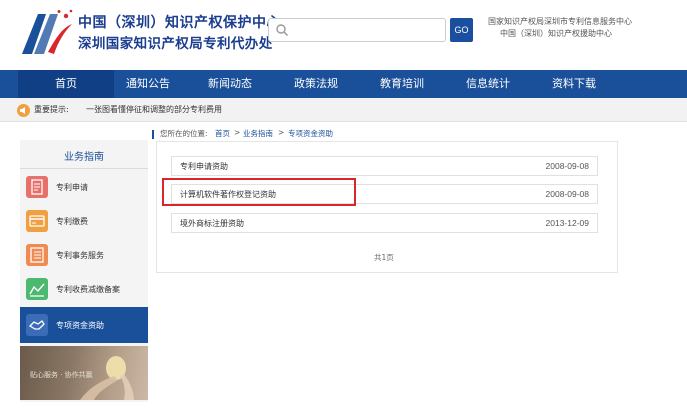 This screenshot has width=687, height=417. I want to click on notice-link: 一张图看懂停征和调整的部分专利费用, so click(154, 109).